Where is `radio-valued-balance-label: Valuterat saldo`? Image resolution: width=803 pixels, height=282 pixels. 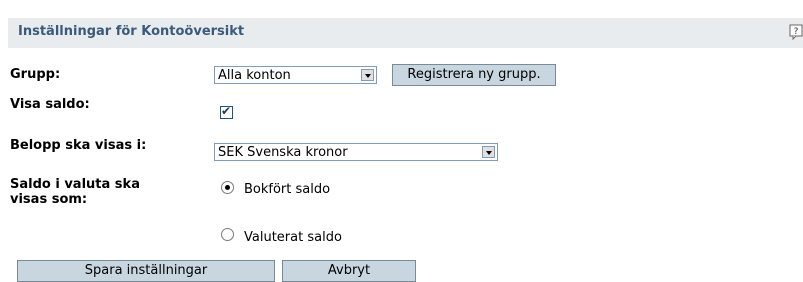
radio-valued-balance-label: Valuterat saldo is located at coordinates (293, 237).